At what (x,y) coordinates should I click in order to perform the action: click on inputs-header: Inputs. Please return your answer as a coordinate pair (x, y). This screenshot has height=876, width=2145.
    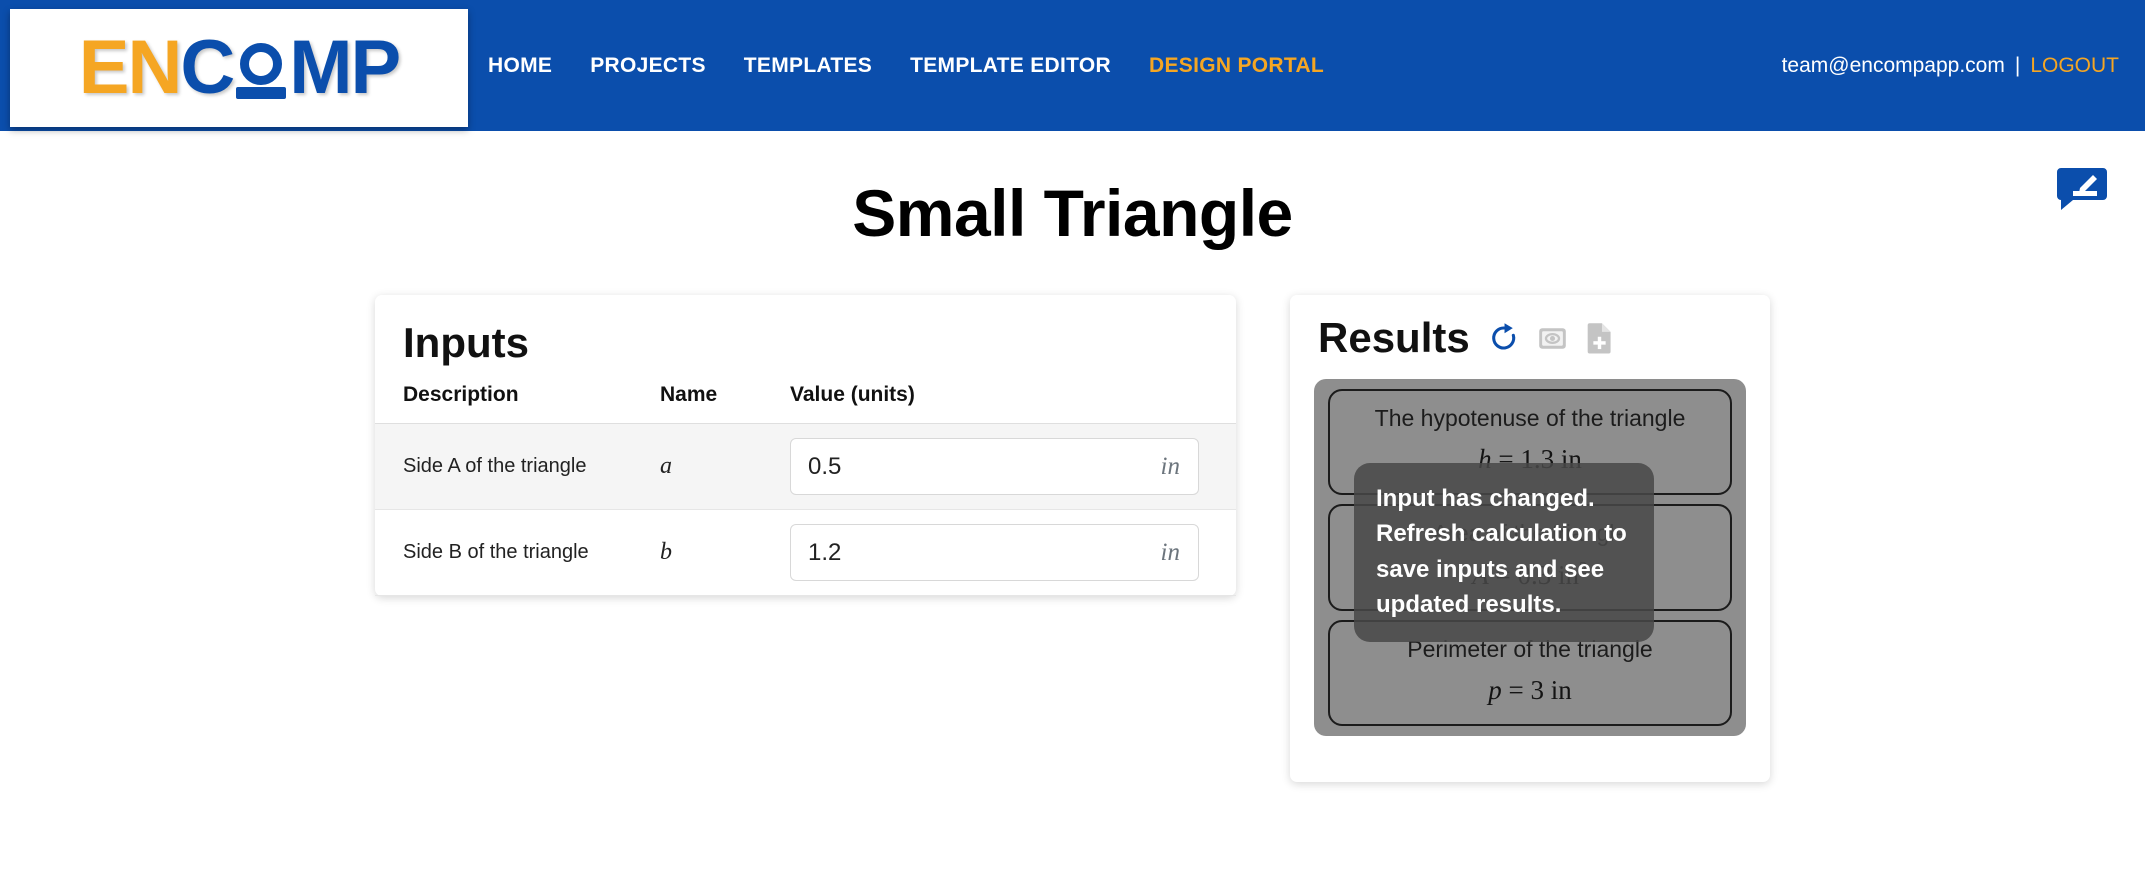
    Looking at the image, I should click on (805, 330).